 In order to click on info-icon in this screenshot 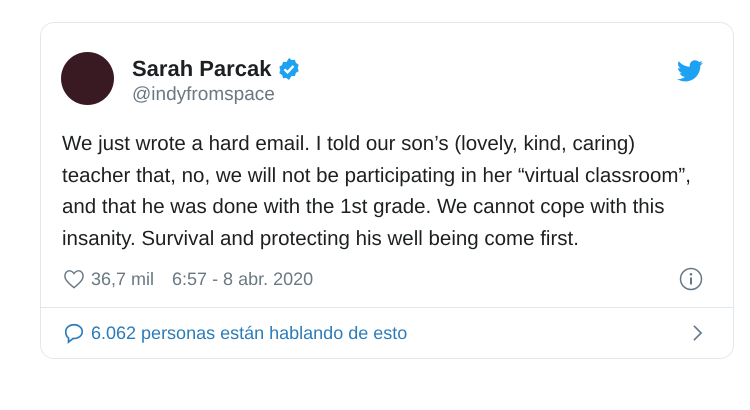, I will do `click(691, 279)`.